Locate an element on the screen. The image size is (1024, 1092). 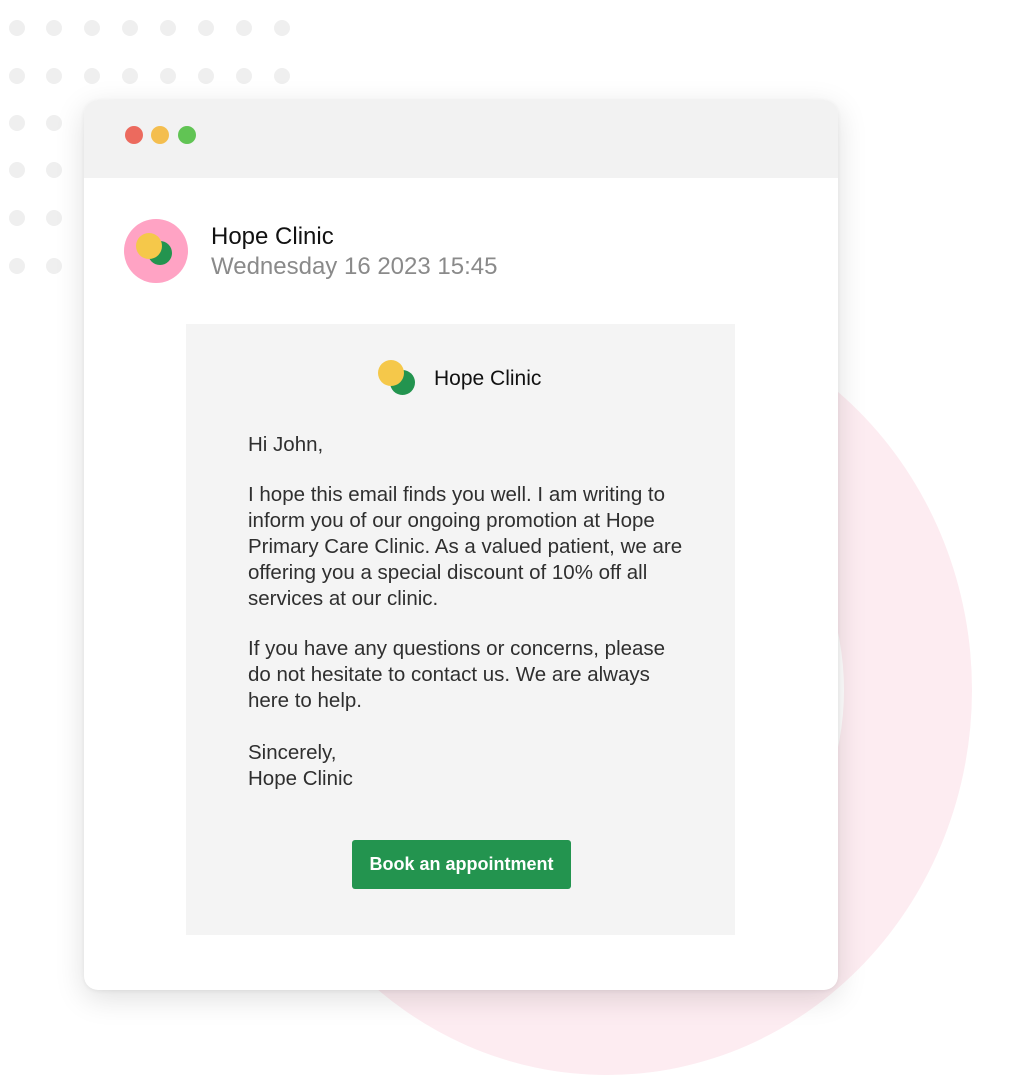
email-timestamp: Wednesday 16 2023 15:45 is located at coordinates (354, 266).